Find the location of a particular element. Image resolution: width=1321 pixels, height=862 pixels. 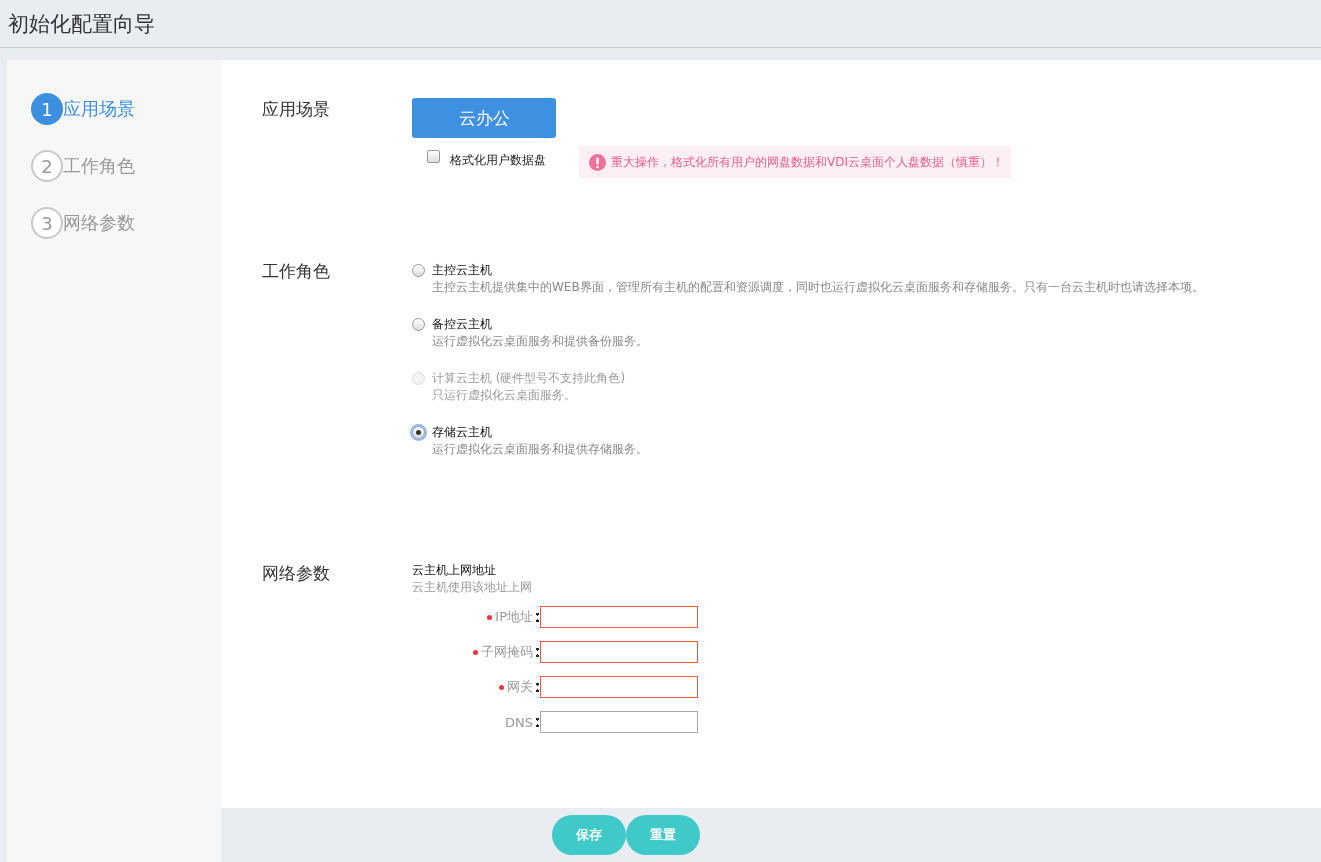

radio-label: 存储云主机 is located at coordinates (462, 432).